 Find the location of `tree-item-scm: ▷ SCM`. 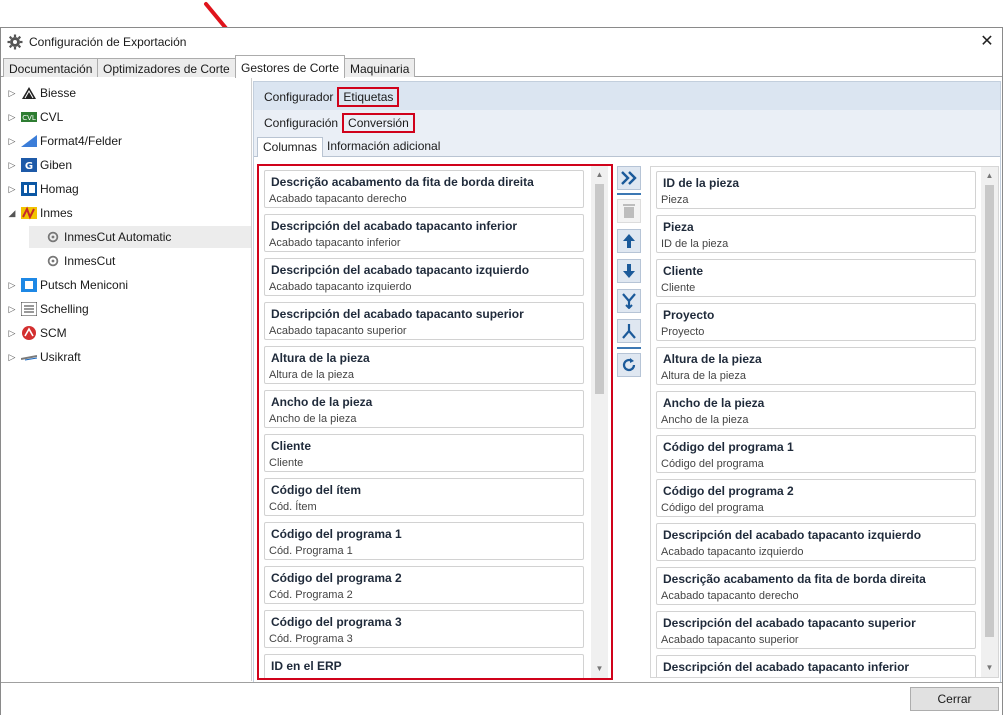

tree-item-scm: ▷ SCM is located at coordinates (36, 333).